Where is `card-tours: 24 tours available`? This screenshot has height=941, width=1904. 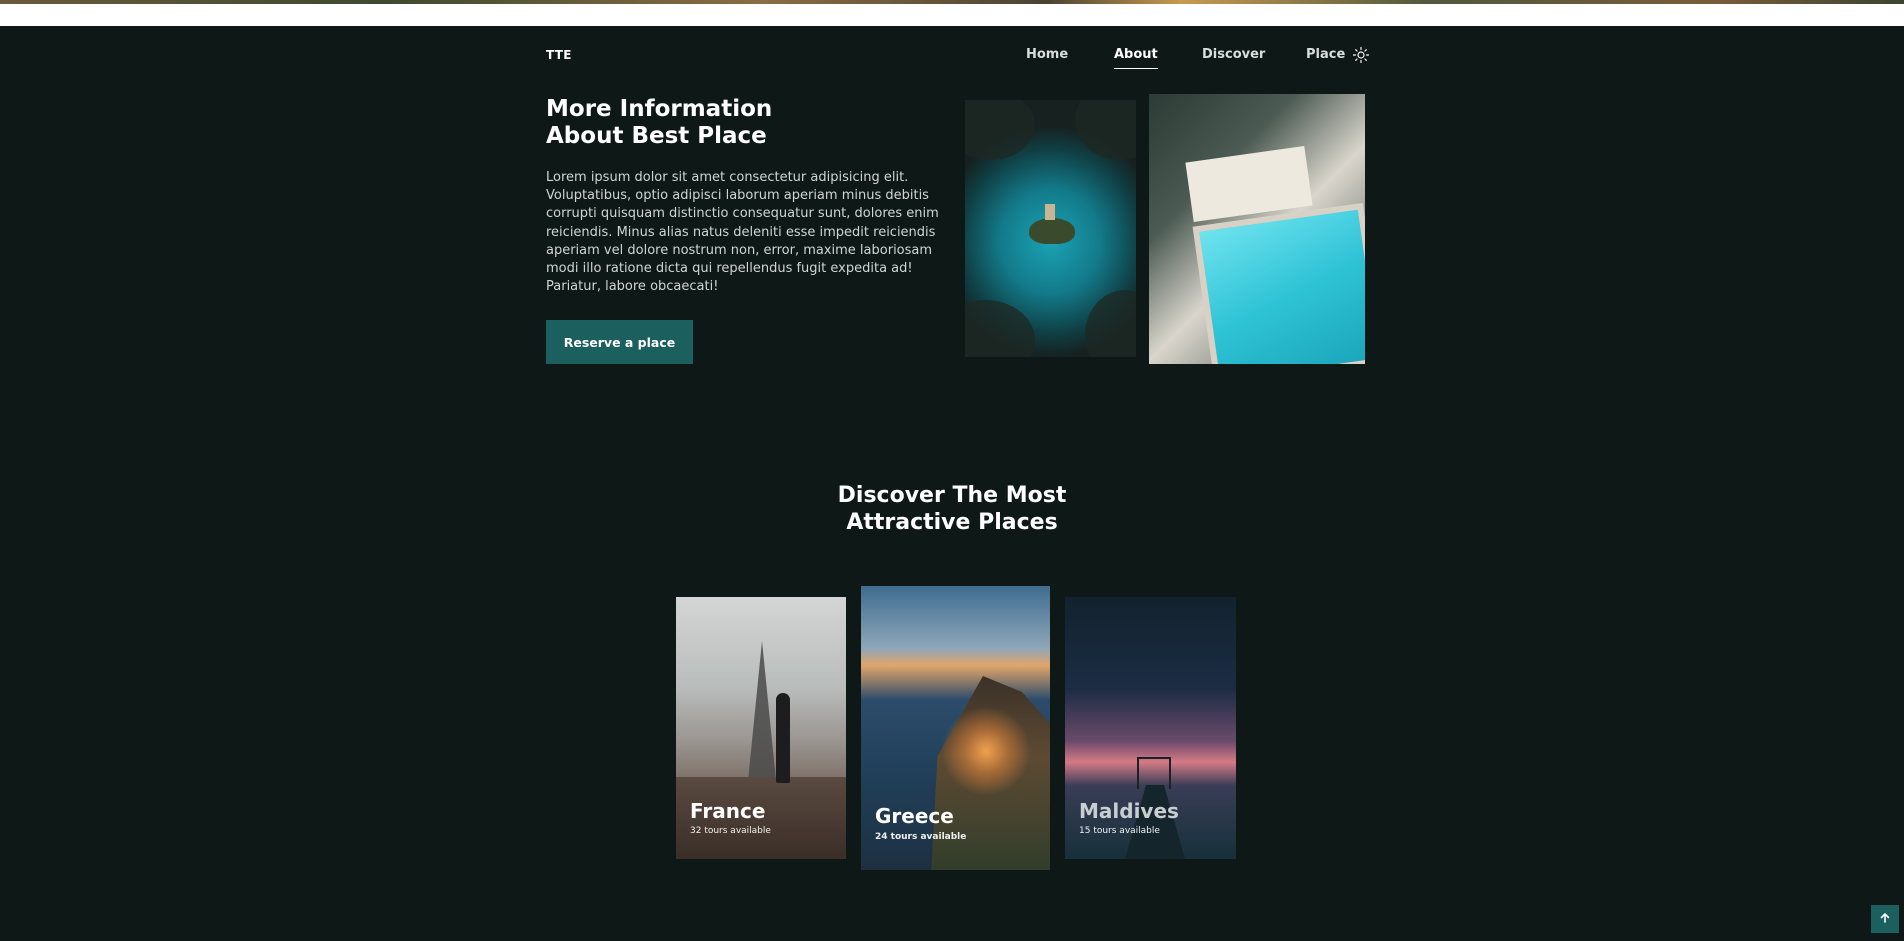
card-tours: 24 tours available is located at coordinates (921, 837).